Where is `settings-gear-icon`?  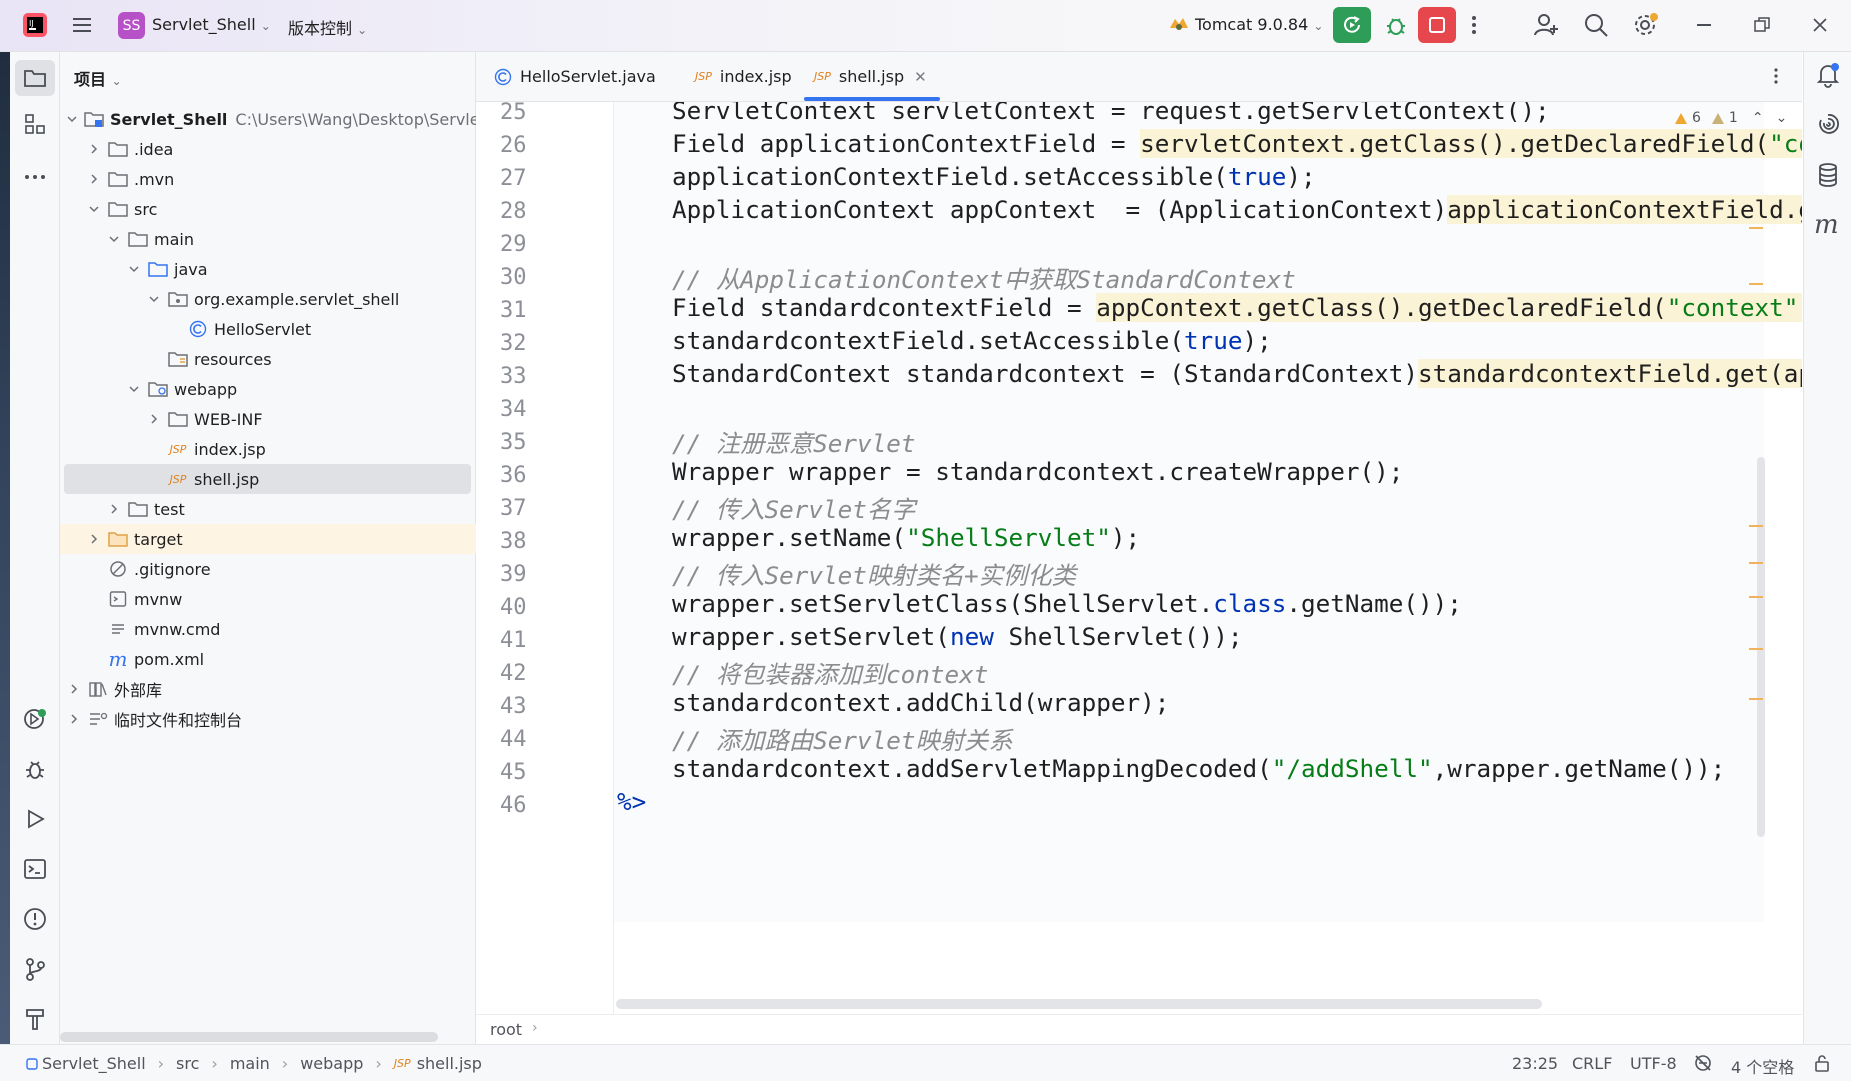 settings-gear-icon is located at coordinates (1646, 25).